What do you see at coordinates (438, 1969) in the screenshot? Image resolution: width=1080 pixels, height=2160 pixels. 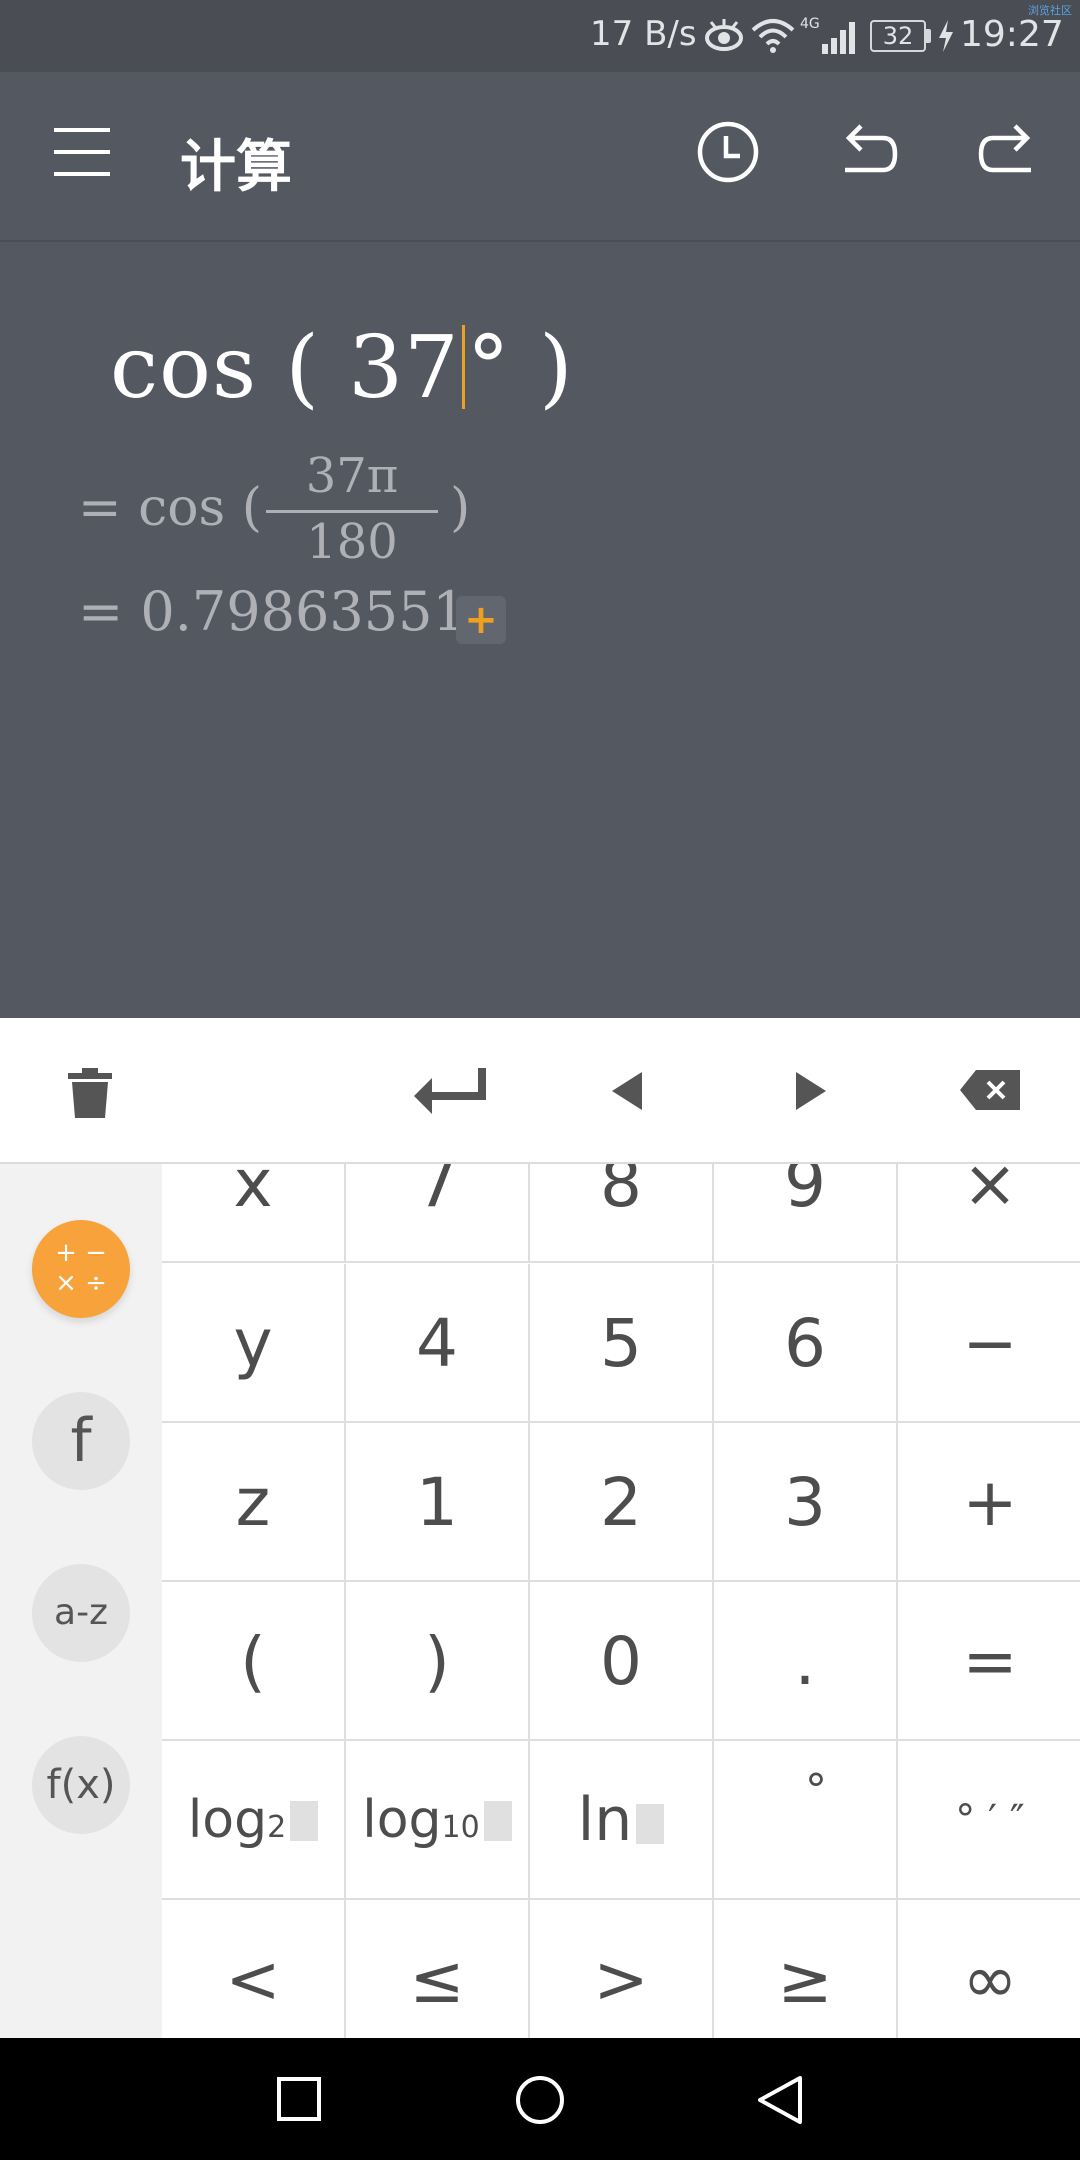 I see `key-less-equal: ≤` at bounding box center [438, 1969].